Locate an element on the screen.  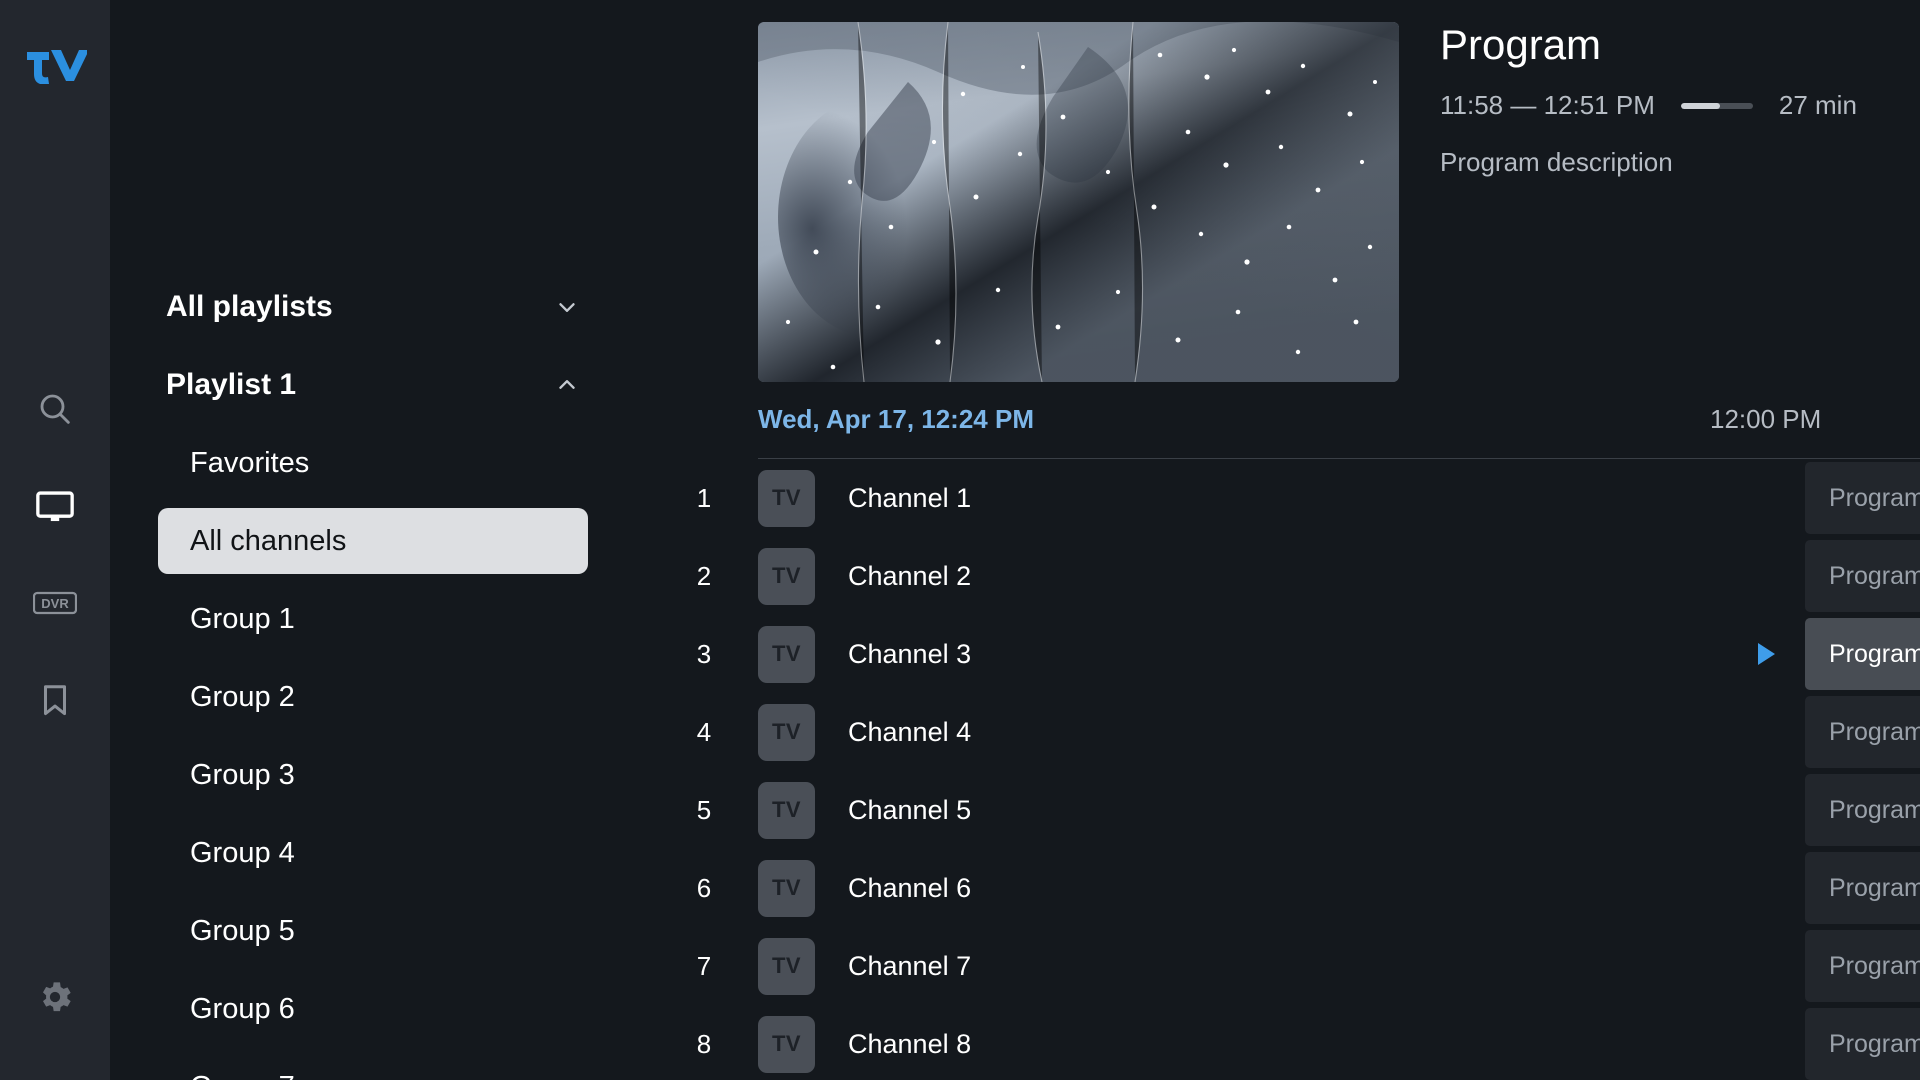
epg-current-datetime: Wed, Apr 17, 12:24 PM is located at coordinates (896, 419).